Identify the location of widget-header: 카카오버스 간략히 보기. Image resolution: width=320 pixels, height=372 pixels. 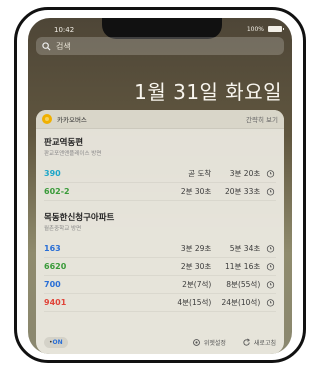
(160, 119).